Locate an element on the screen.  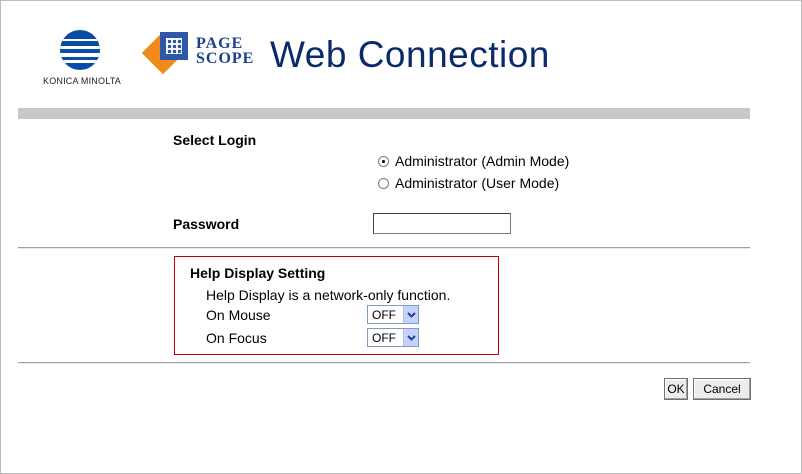
pagescope-text: PAGE SCOPE is located at coordinates (225, 51).